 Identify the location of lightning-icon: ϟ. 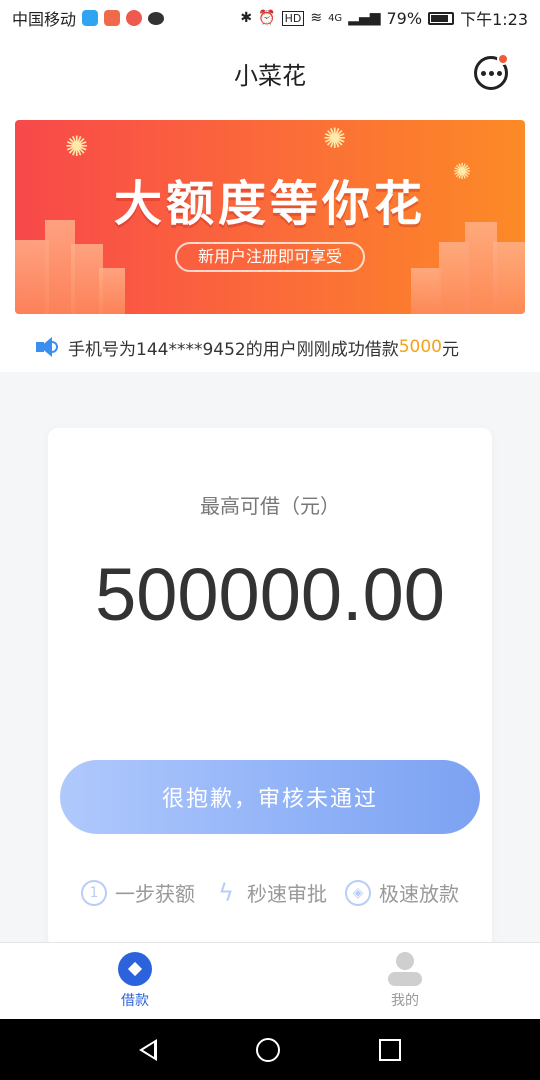
(226, 892).